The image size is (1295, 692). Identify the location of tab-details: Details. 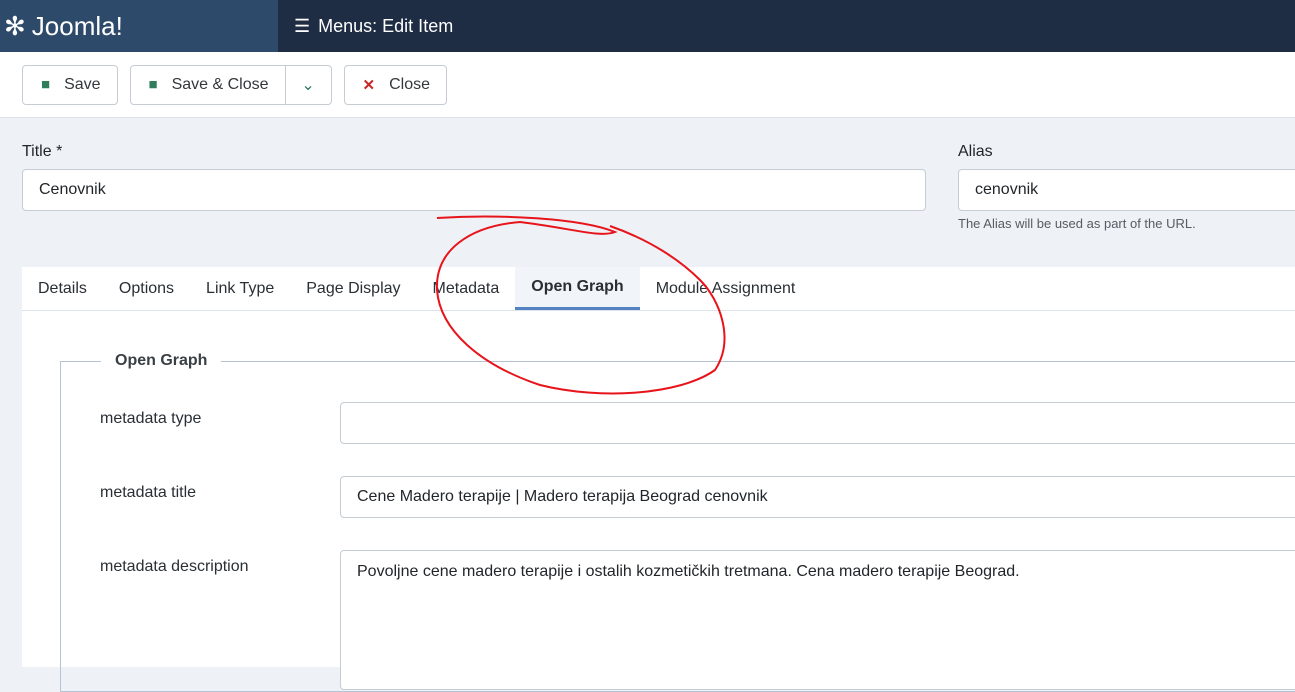
(62, 288).